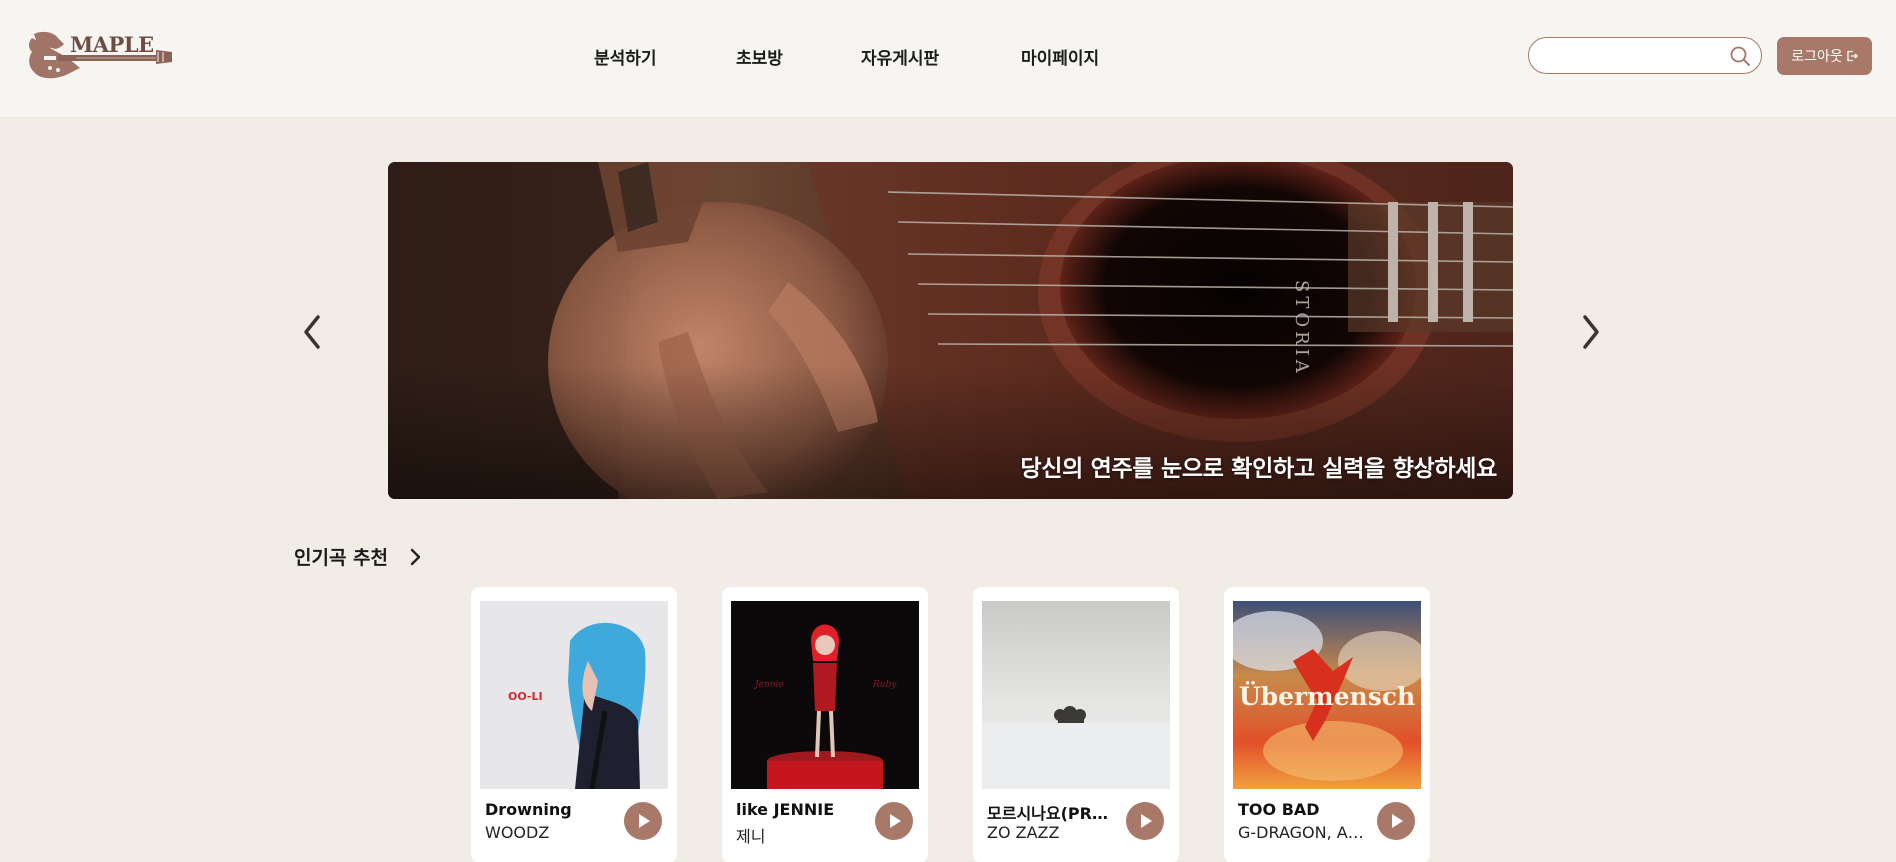 Image resolution: width=1896 pixels, height=862 pixels. I want to click on nav-mypage: 마이페이지, so click(1060, 56).